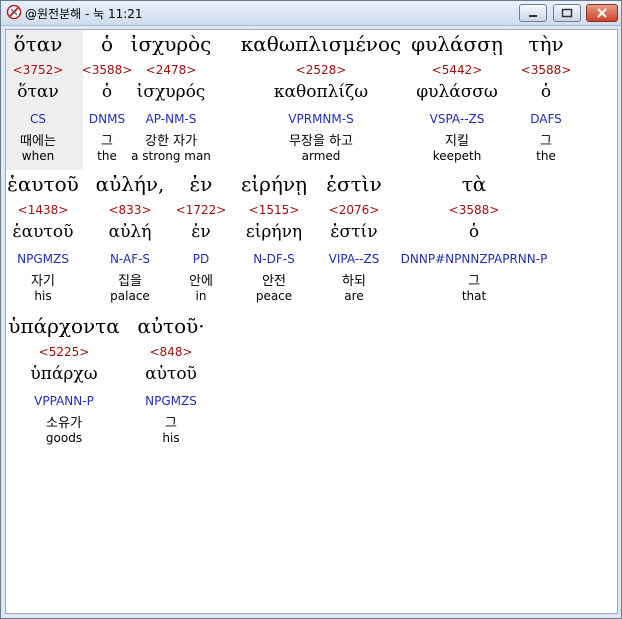 The width and height of the screenshot is (622, 619). I want to click on greek-word: αὐτοῦ·, so click(170, 326).